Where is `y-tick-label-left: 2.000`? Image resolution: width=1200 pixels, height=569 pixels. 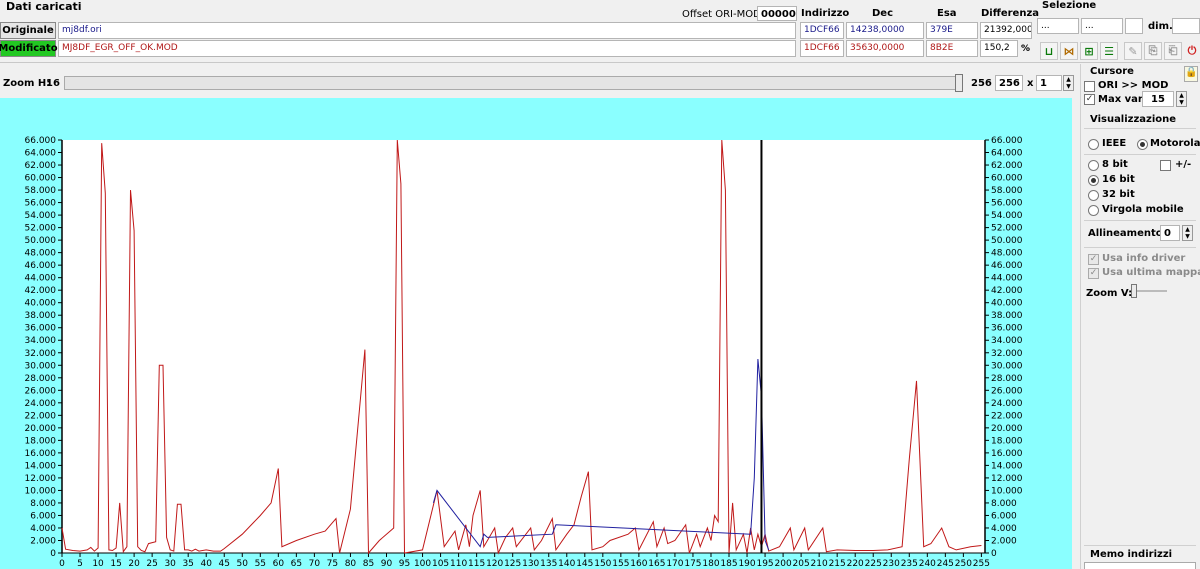
y-tick-label-left: 2.000 is located at coordinates (43, 541).